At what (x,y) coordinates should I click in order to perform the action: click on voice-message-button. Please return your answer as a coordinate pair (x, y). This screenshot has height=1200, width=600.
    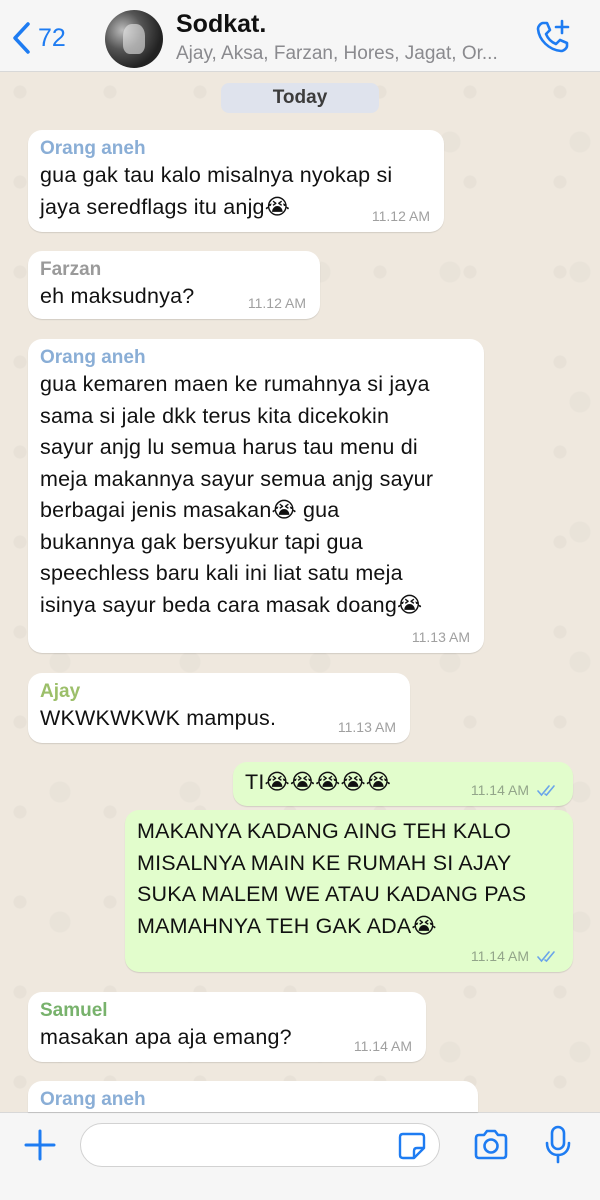
    Looking at the image, I should click on (558, 1145).